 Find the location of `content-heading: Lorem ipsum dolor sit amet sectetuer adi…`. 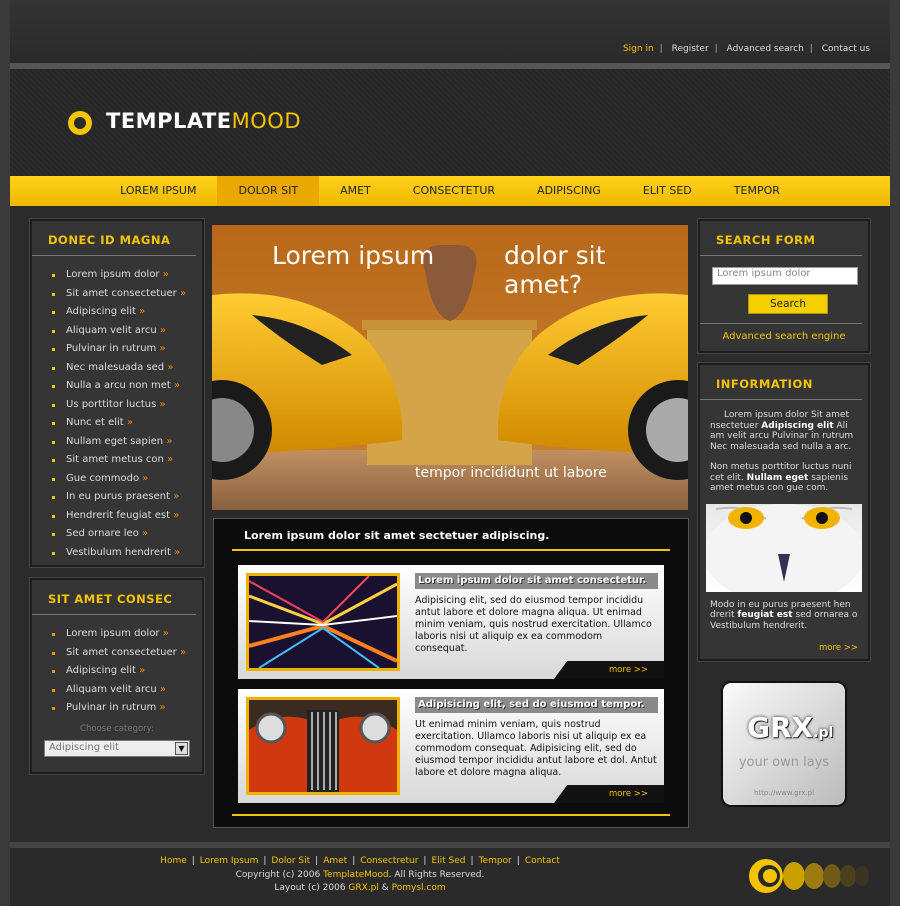

content-heading: Lorem ipsum dolor sit amet sectetuer adi… is located at coordinates (397, 535).